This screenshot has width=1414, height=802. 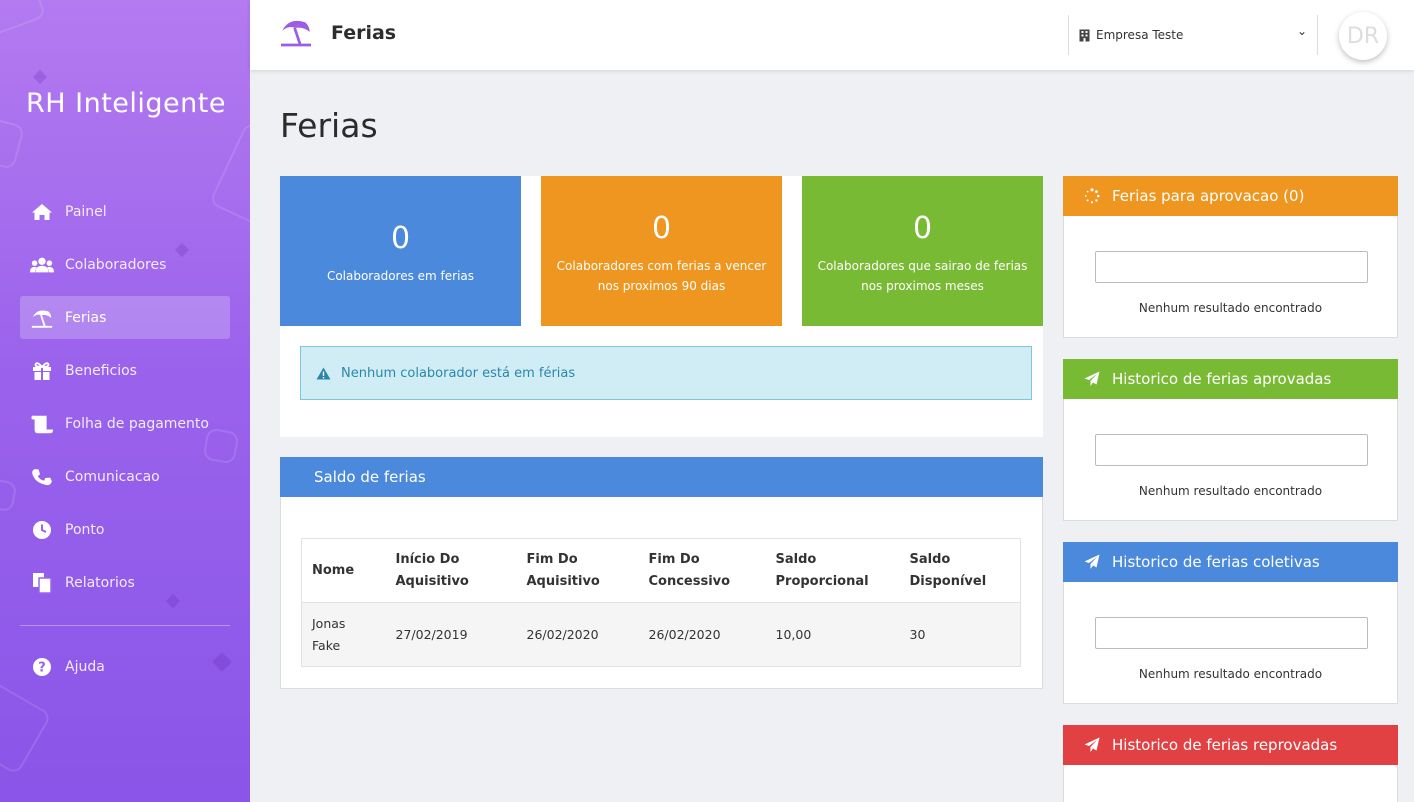 I want to click on page-title: Ferias, so click(x=329, y=125).